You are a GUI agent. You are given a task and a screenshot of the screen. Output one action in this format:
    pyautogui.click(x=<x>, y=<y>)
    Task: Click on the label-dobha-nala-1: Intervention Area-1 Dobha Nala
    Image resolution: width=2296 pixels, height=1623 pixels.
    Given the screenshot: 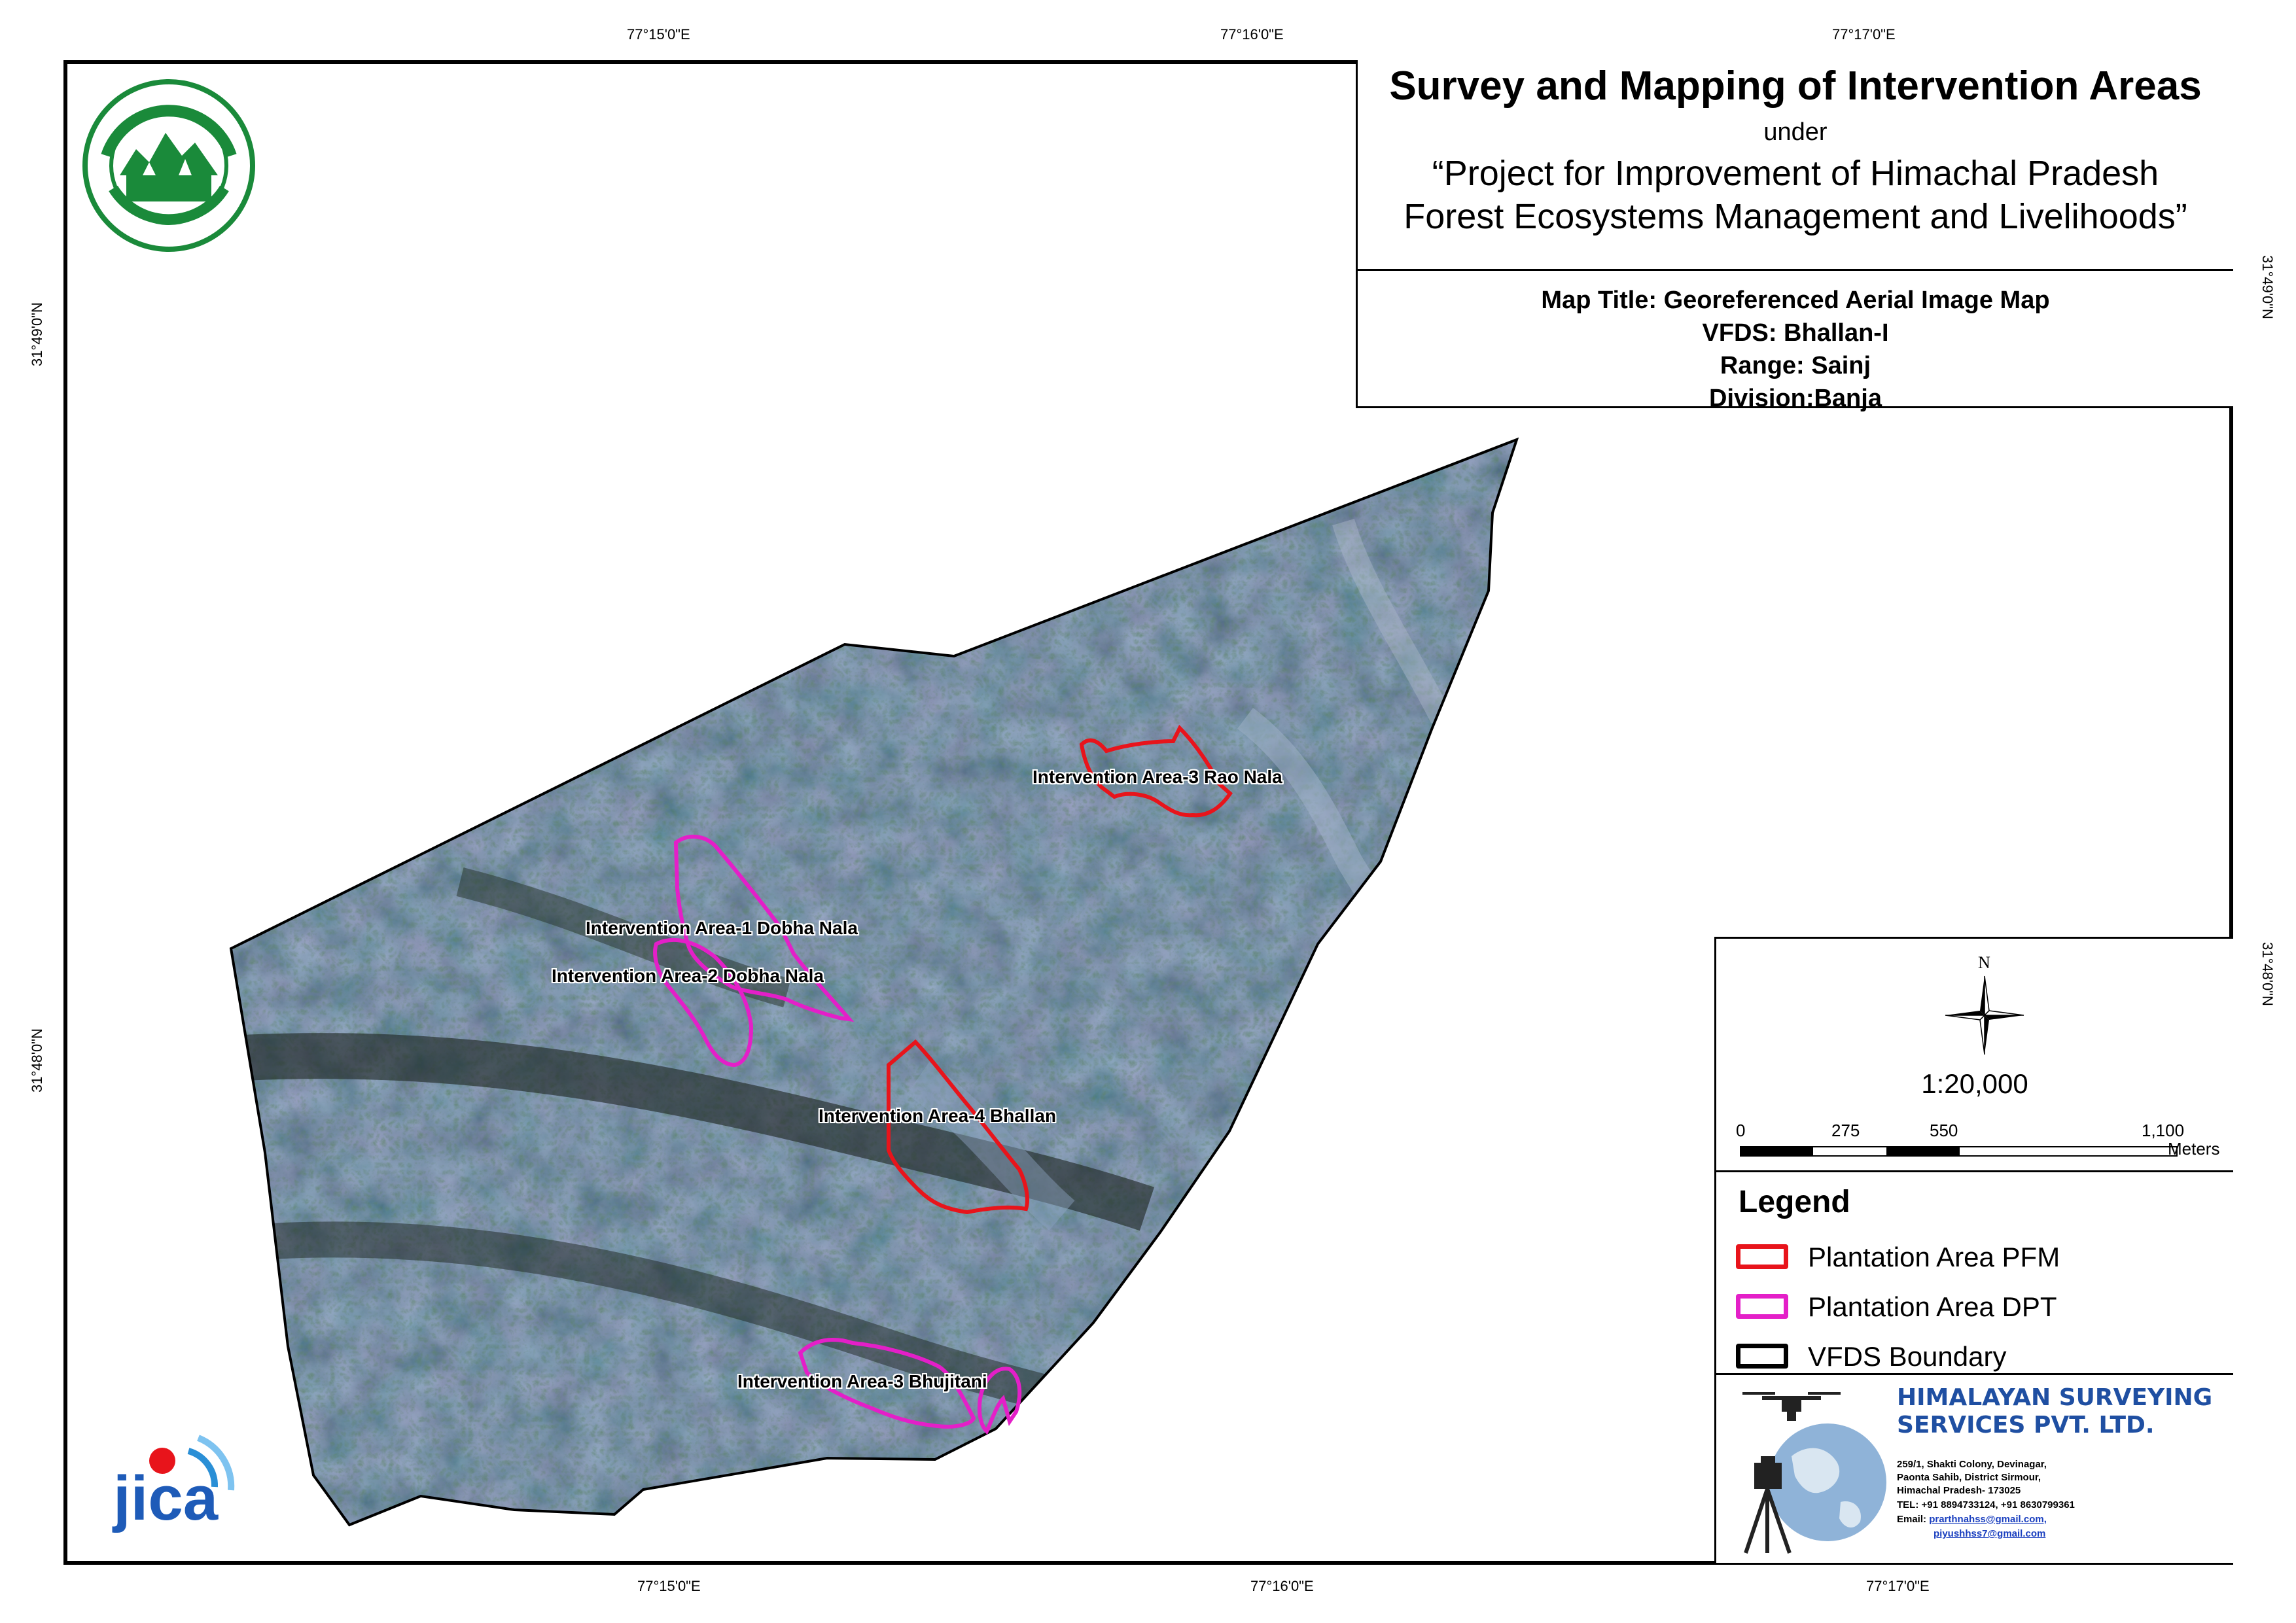 What is the action you would take?
    pyautogui.click(x=722, y=928)
    